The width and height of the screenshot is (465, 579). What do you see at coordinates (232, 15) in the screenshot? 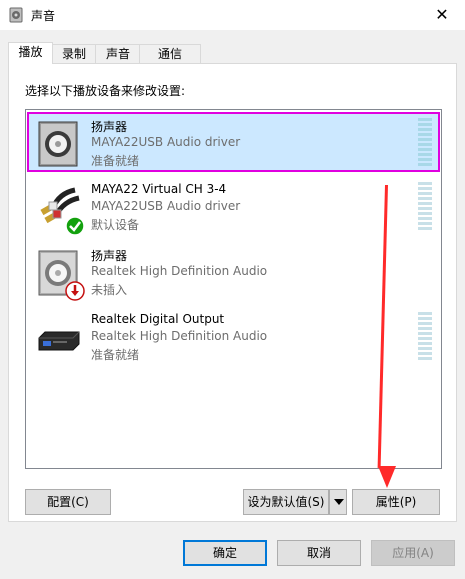
I see `title-bar: 声音 ✕` at bounding box center [232, 15].